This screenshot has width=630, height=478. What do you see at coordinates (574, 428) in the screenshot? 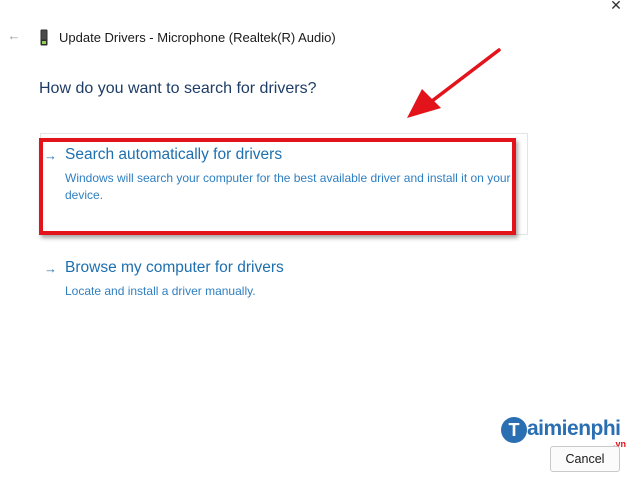
I see `watermark-text: aimienphi` at bounding box center [574, 428].